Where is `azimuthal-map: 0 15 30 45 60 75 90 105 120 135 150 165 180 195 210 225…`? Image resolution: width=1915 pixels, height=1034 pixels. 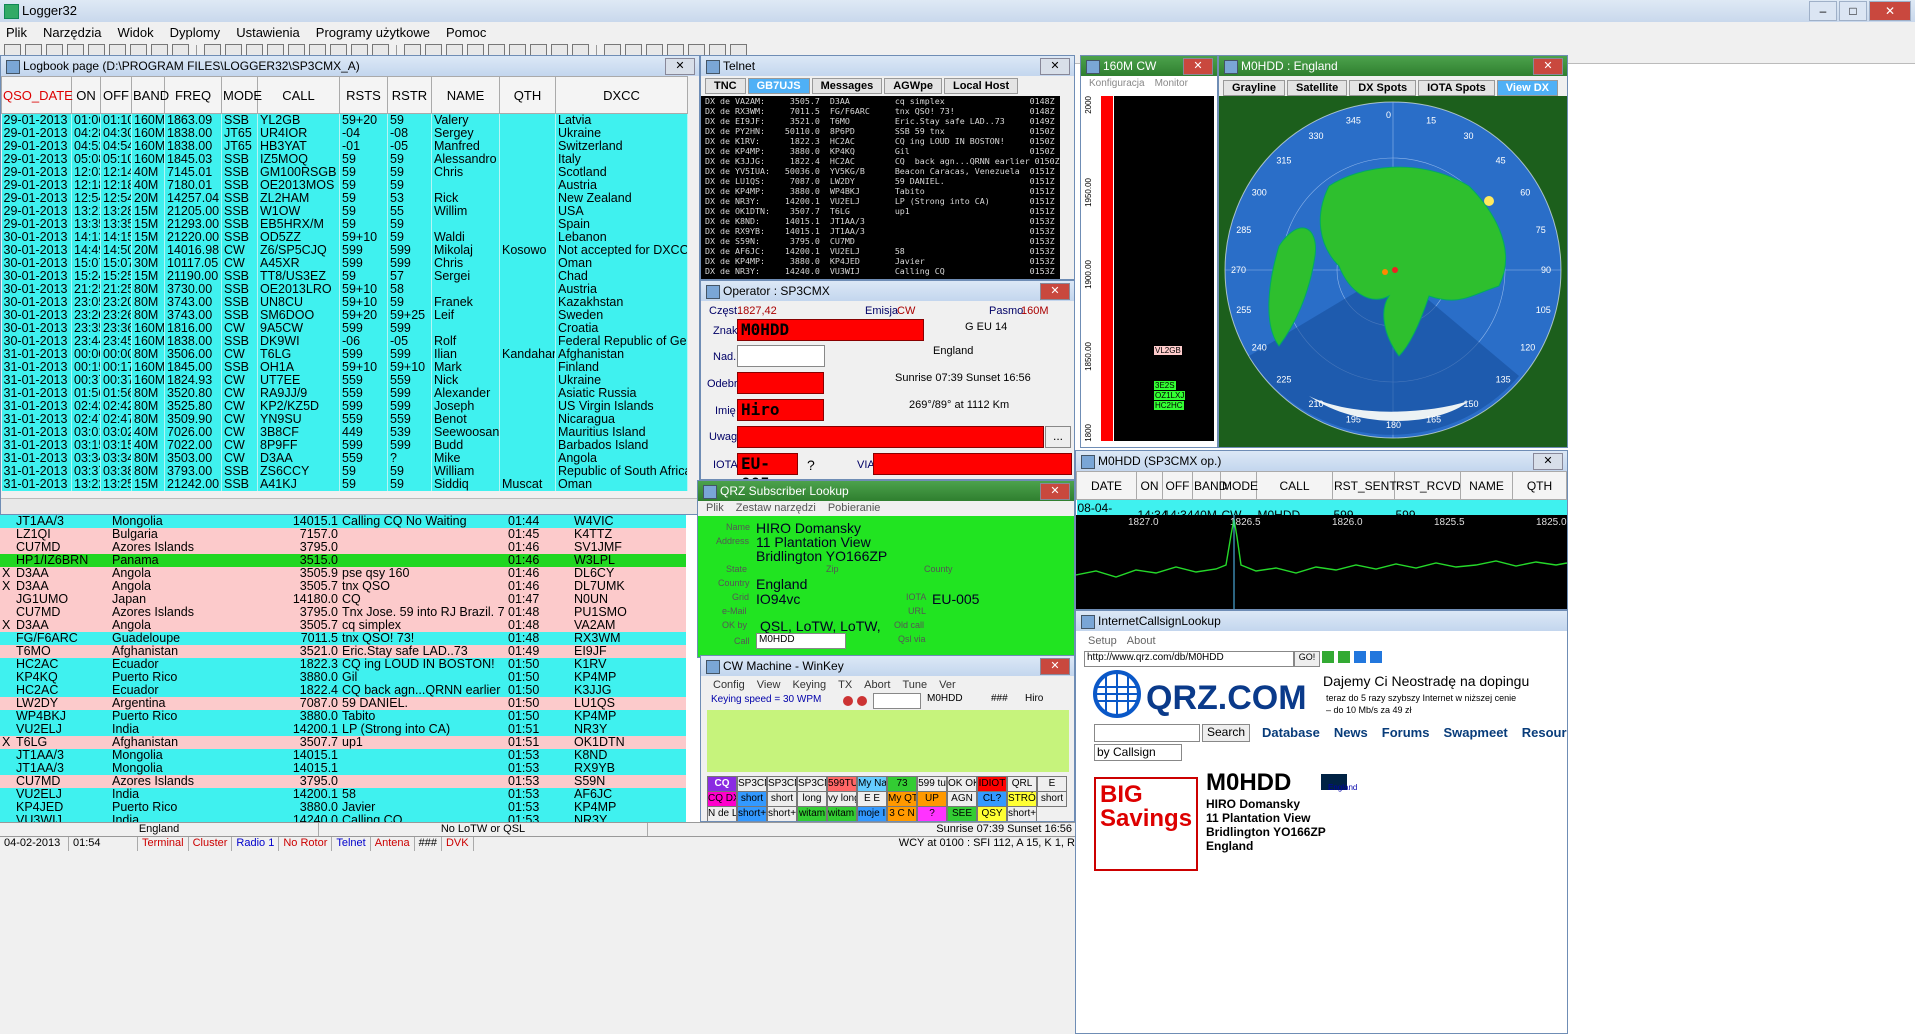 azimuthal-map: 0 15 30 45 60 75 90 105 120 135 150 165 180 195 210 225… is located at coordinates (1393, 272).